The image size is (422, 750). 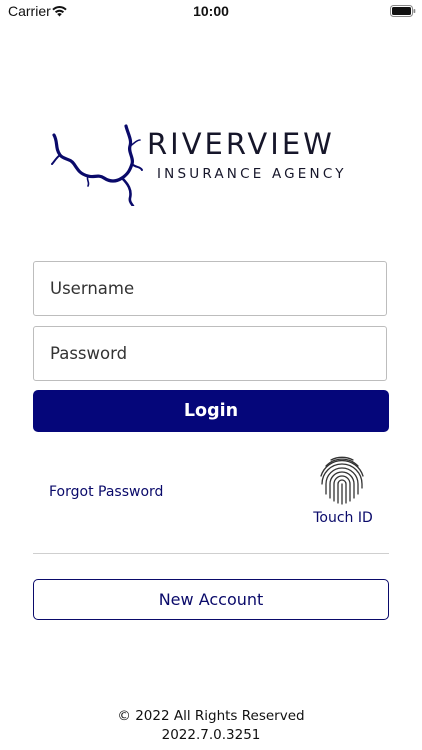 I want to click on new-account-button: New Account, so click(x=211, y=599).